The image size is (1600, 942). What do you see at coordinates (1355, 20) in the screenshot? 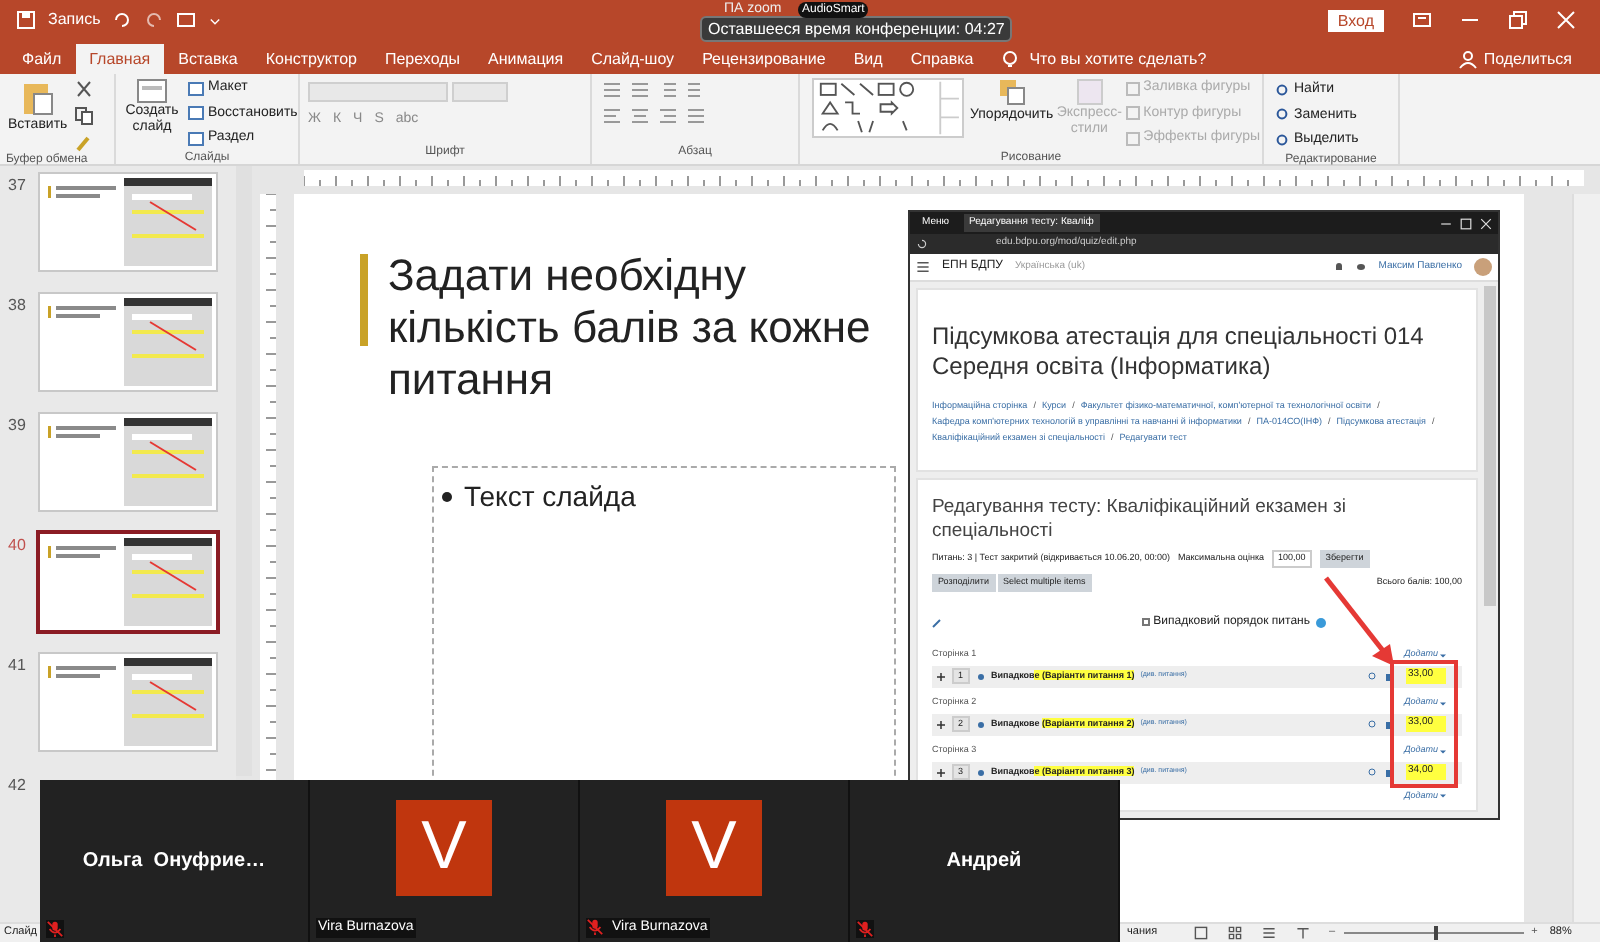
I see `signin-button: Вход` at bounding box center [1355, 20].